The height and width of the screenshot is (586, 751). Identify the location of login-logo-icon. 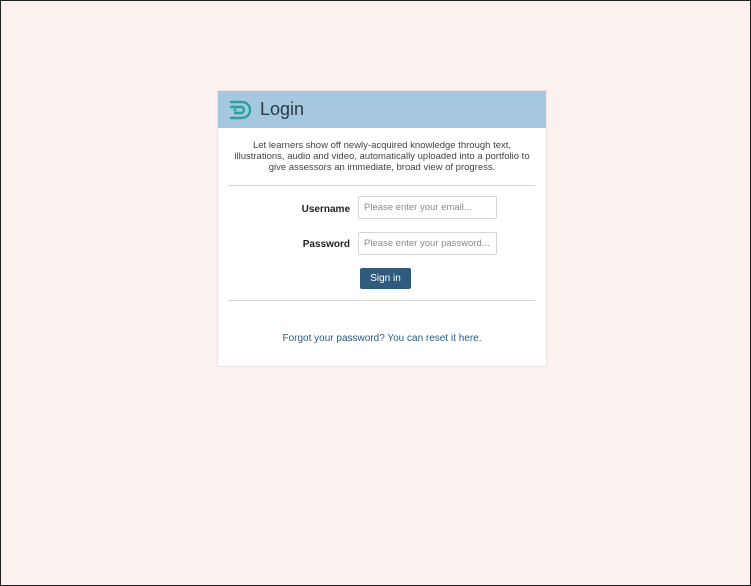
(240, 110).